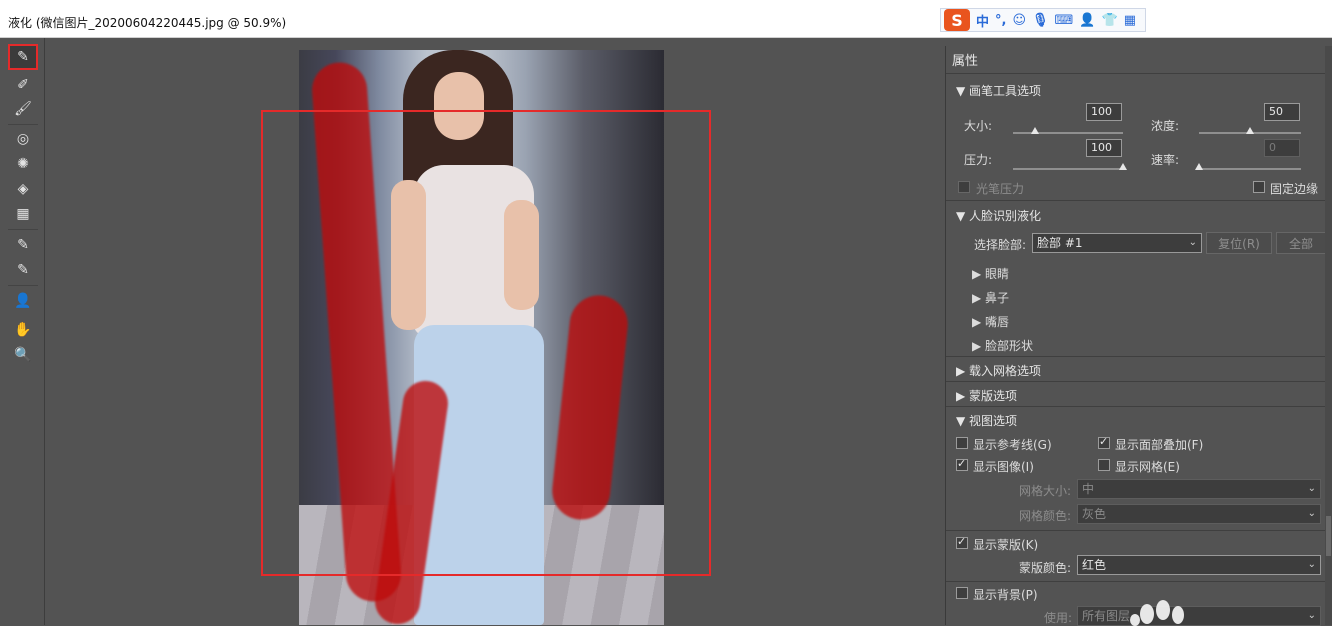 The image size is (1332, 626). What do you see at coordinates (1139, 60) in the screenshot?
I see `panel-header: 属性` at bounding box center [1139, 60].